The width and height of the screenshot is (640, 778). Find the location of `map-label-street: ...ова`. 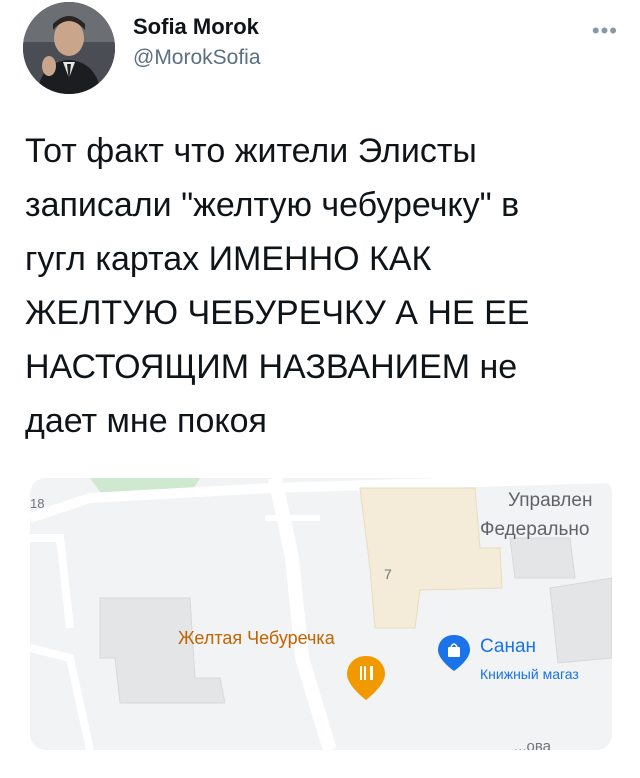

map-label-street: ...ова is located at coordinates (532, 744).